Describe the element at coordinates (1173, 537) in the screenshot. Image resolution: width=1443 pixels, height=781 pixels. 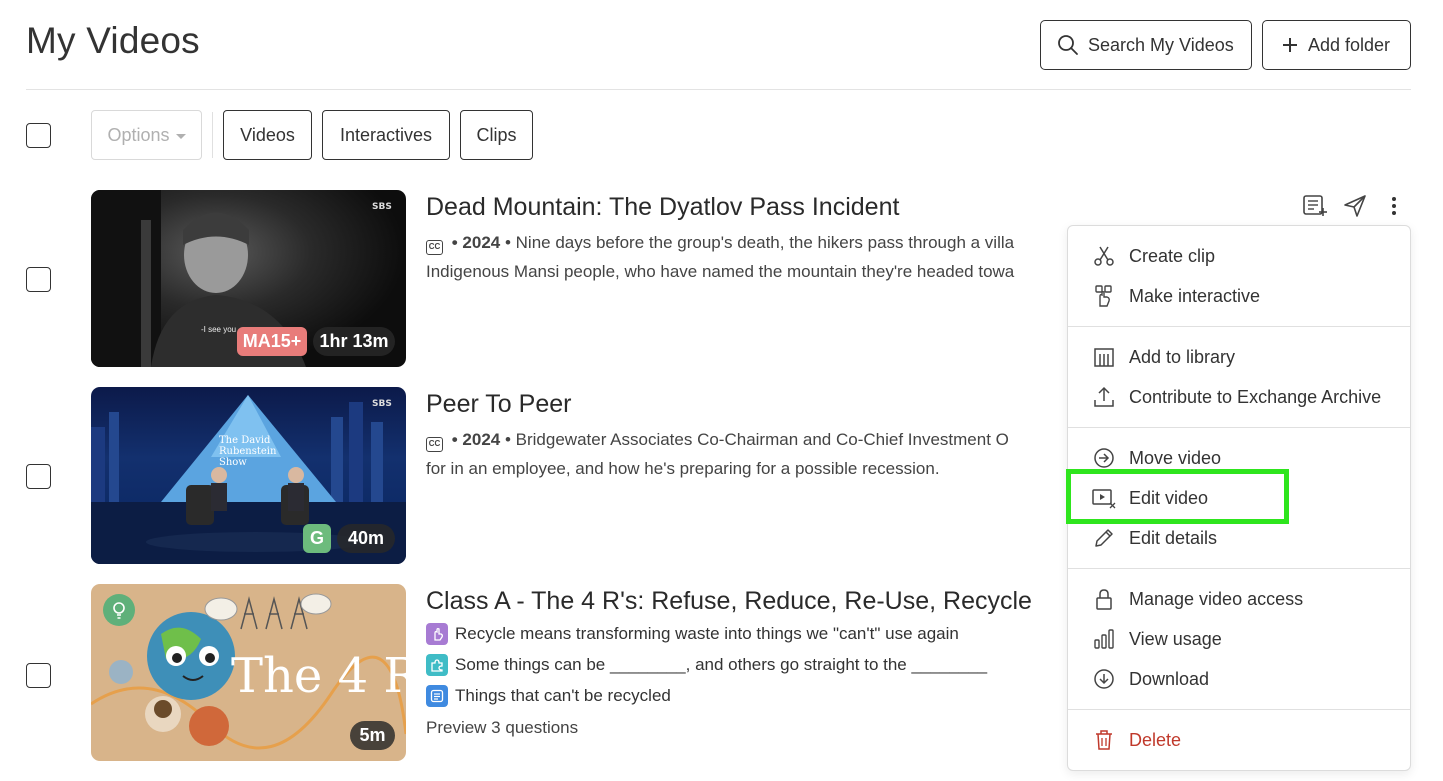
I see `menu-item-label: Edit details` at that location.